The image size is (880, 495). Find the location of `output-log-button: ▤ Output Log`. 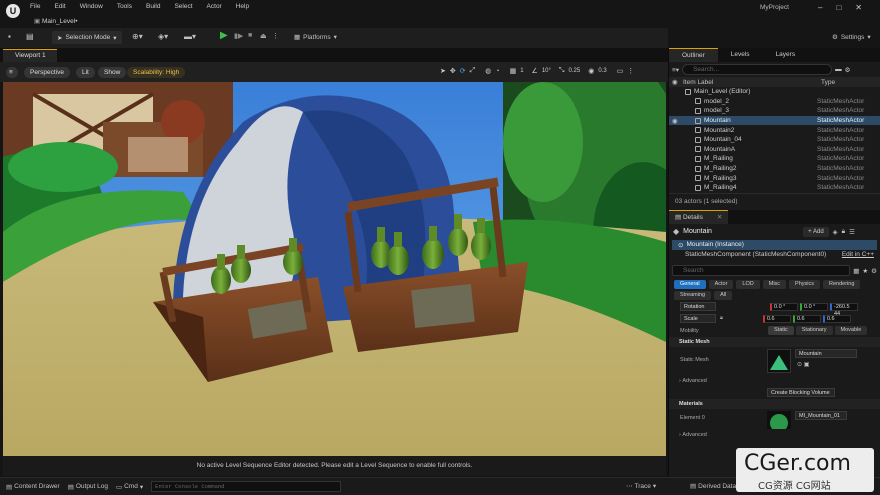

output-log-button: ▤ Output Log is located at coordinates (88, 487).